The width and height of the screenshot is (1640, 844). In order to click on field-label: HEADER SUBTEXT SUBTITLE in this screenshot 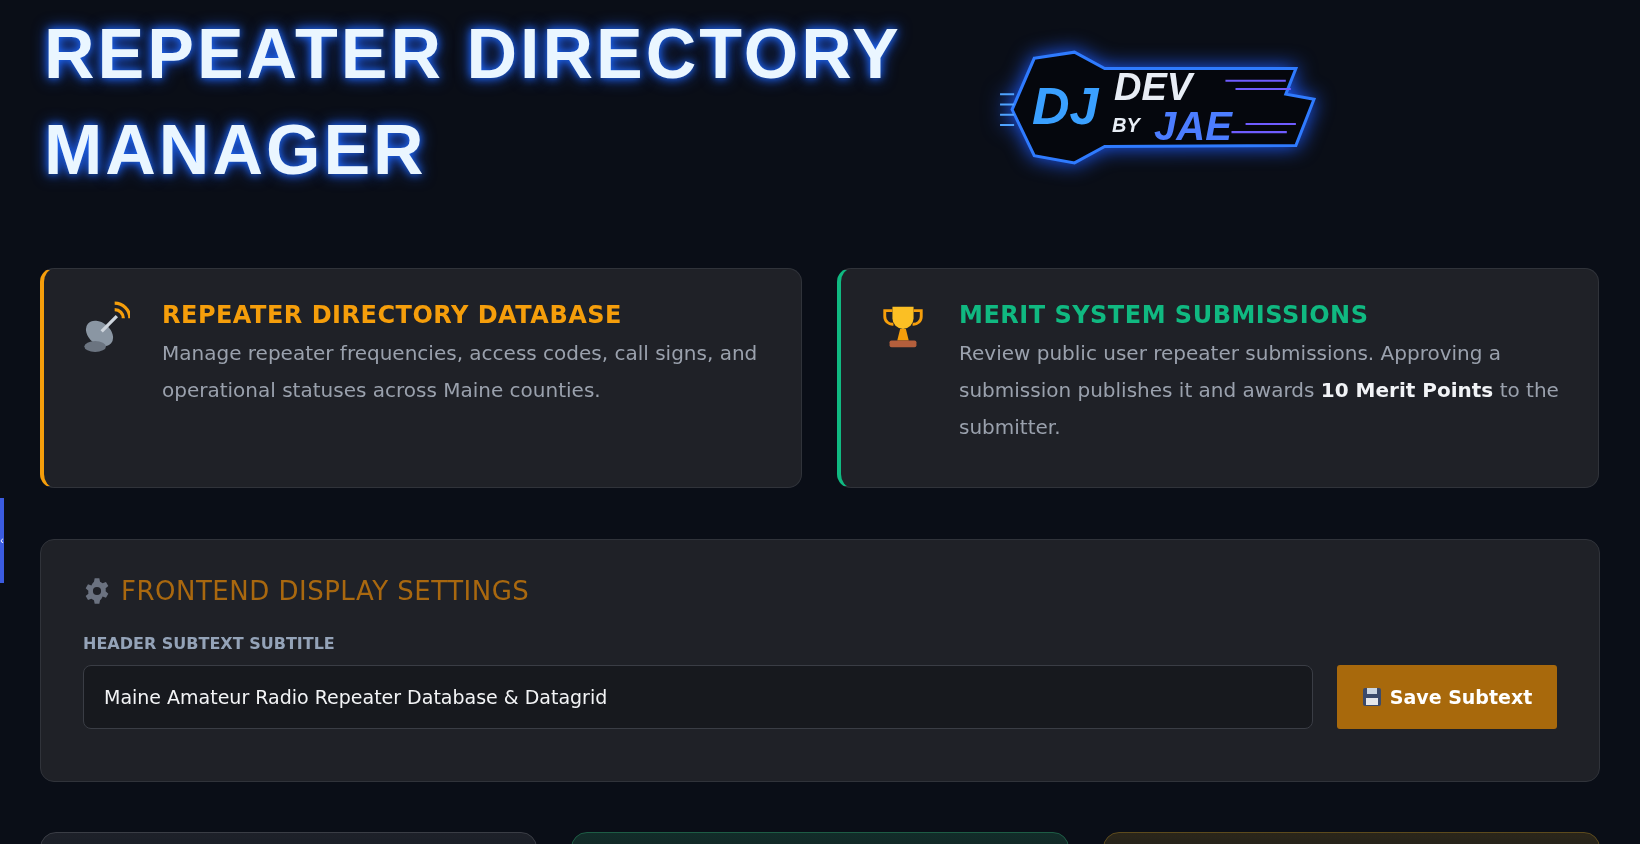, I will do `click(209, 643)`.